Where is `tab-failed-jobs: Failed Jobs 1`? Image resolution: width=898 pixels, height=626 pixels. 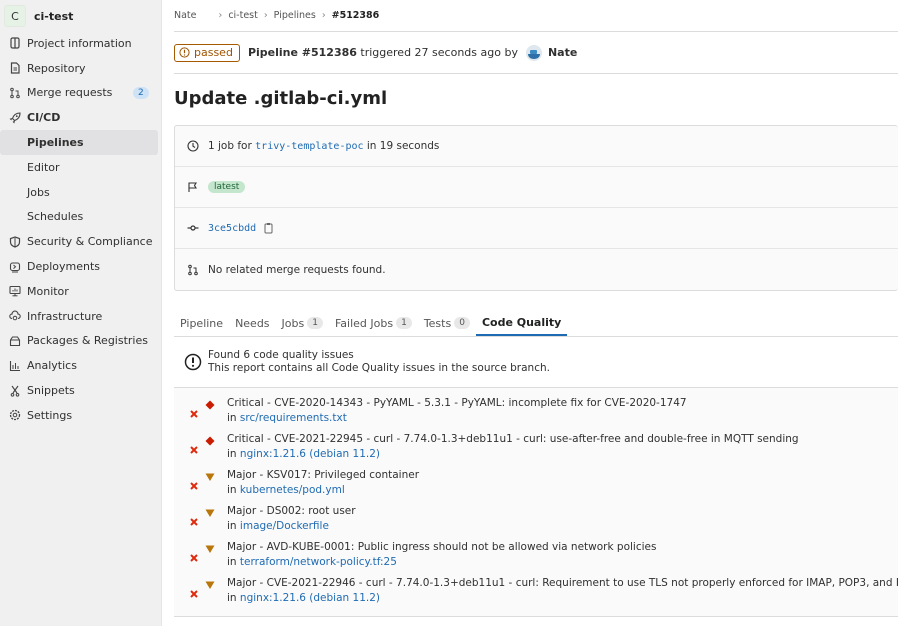 tab-failed-jobs: Failed Jobs 1 is located at coordinates (373, 323).